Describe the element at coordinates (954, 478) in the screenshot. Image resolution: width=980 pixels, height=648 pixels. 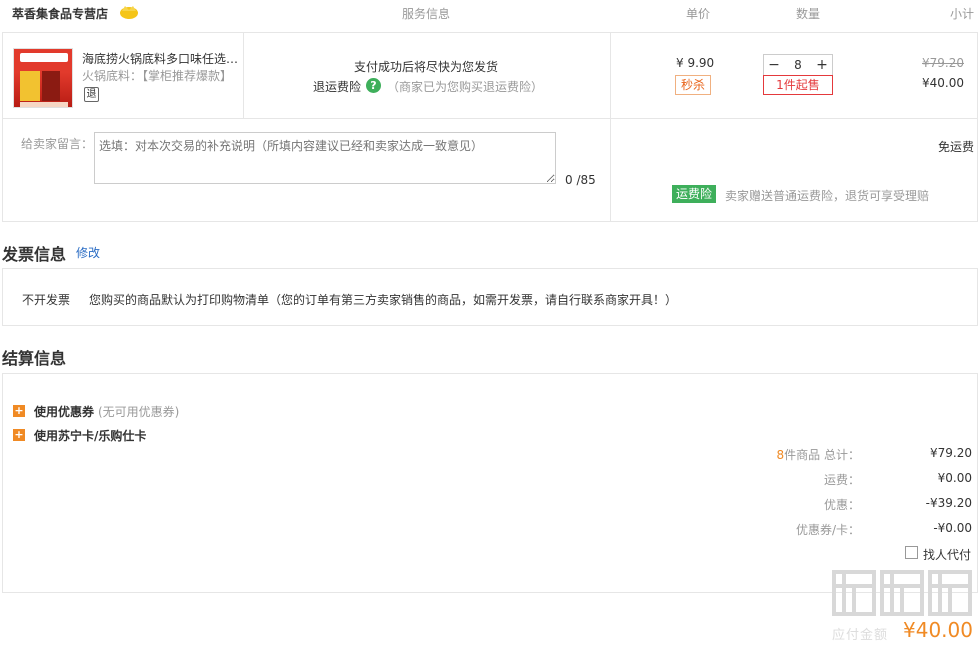
I see `shipping-fee-value: ¥0.00` at that location.